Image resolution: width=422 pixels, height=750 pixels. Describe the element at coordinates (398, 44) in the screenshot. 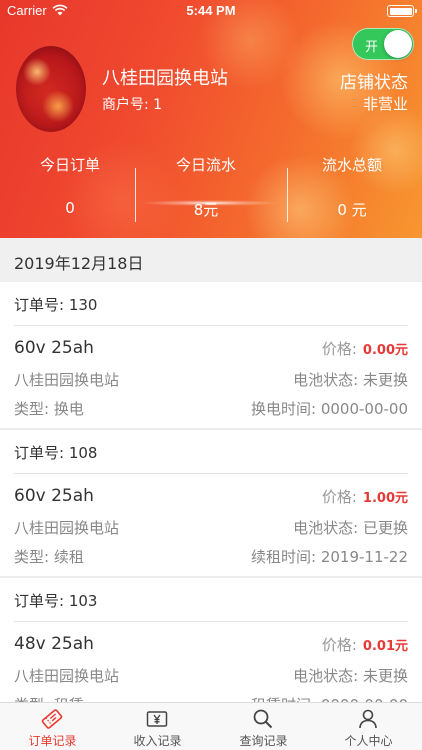

I see `toggle-knob` at that location.